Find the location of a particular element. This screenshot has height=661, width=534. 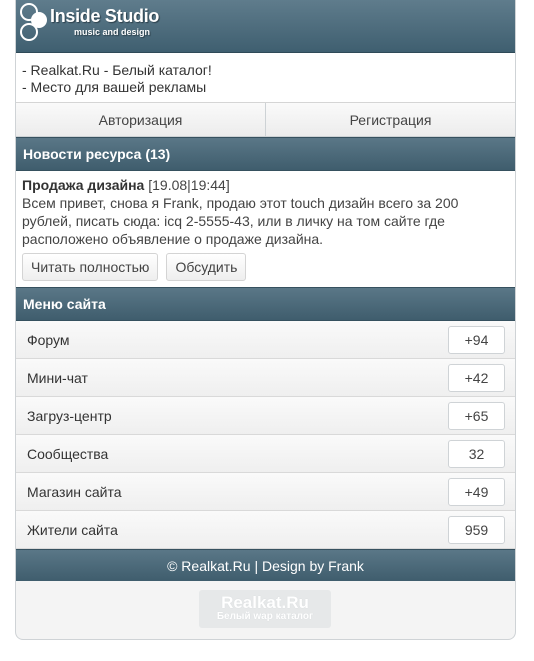

discuss-button: Обсудить is located at coordinates (206, 267).